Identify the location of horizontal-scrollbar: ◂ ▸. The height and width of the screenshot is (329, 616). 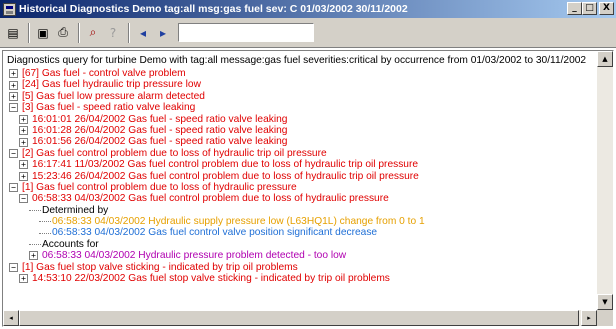
(300, 318).